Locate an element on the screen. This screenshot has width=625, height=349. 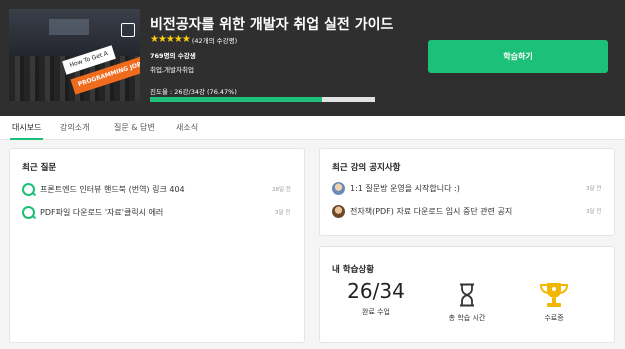
notice-item: 1:1 질문방 운영을 시작합니다 :) is located at coordinates (396, 188).